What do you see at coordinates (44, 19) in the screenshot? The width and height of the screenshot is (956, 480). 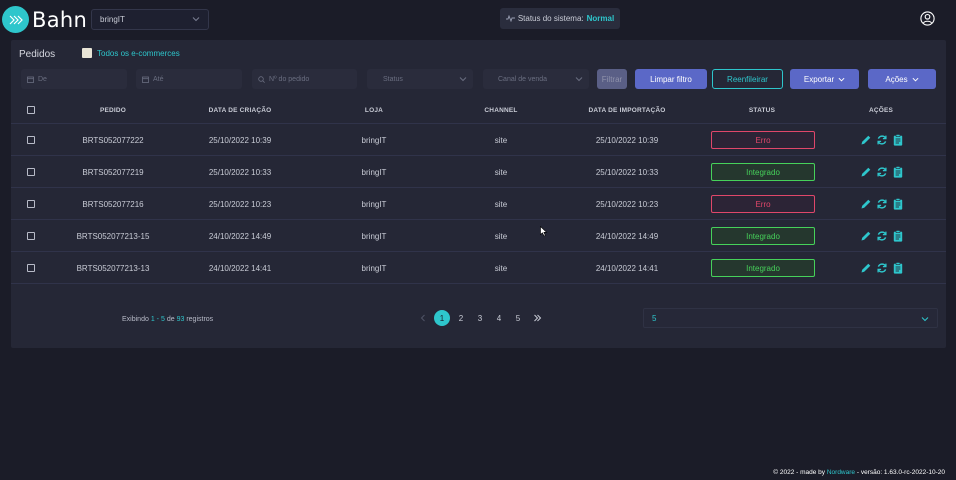 I see `brand-logo: Bahn` at bounding box center [44, 19].